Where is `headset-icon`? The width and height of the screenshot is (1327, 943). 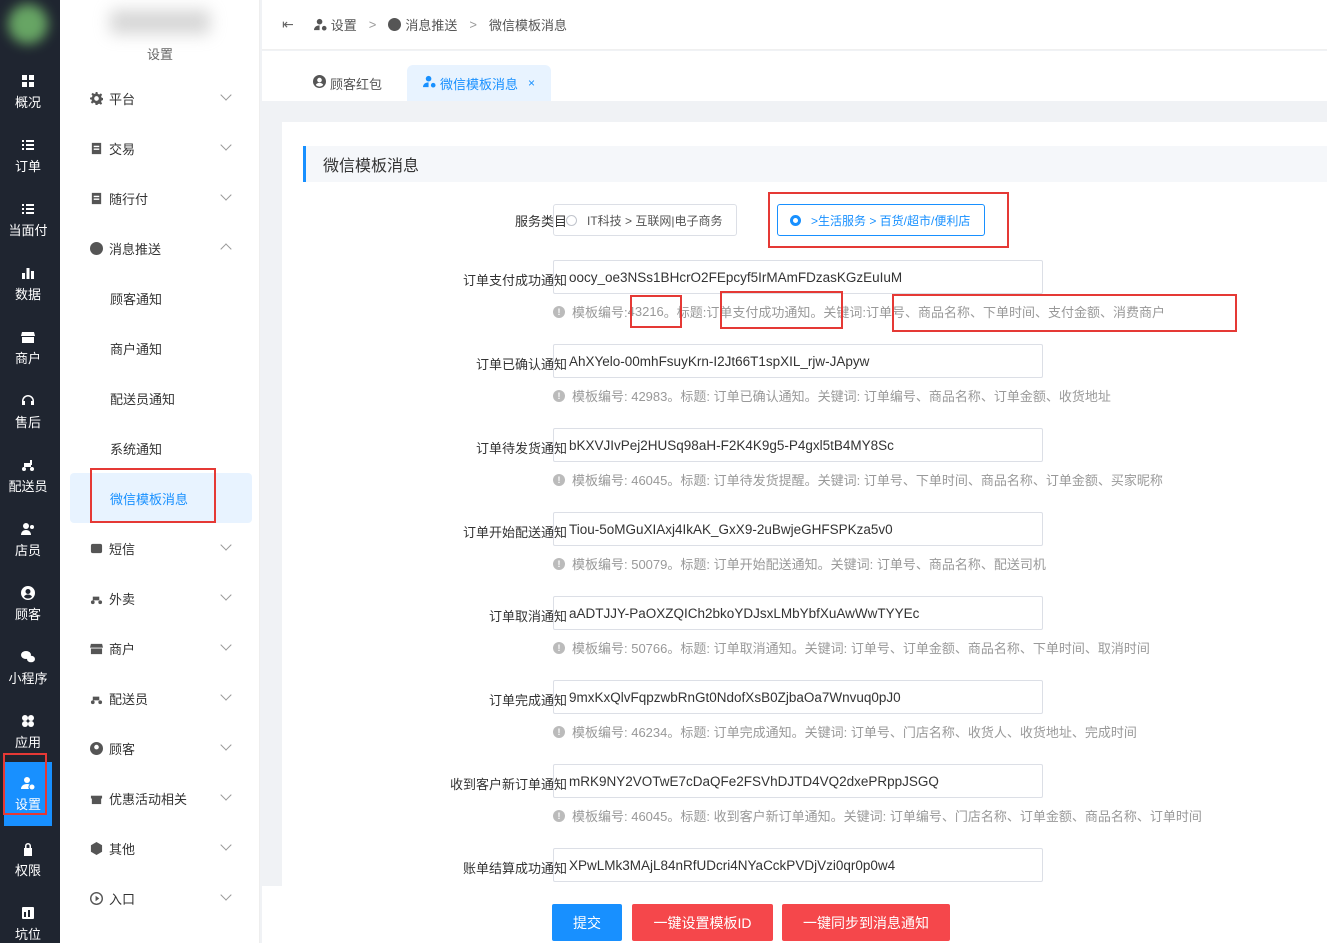 headset-icon is located at coordinates (28, 401).